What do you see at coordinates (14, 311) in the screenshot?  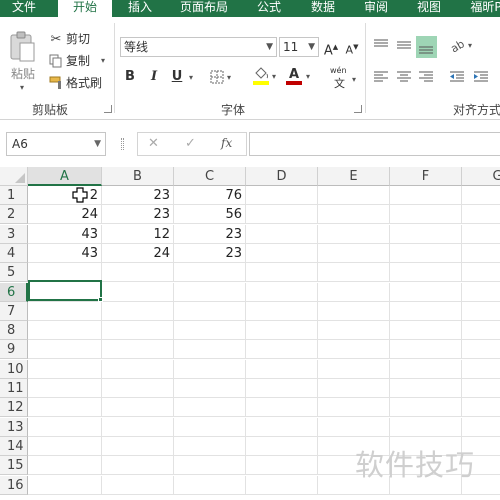 I see `row-header-7: 7` at bounding box center [14, 311].